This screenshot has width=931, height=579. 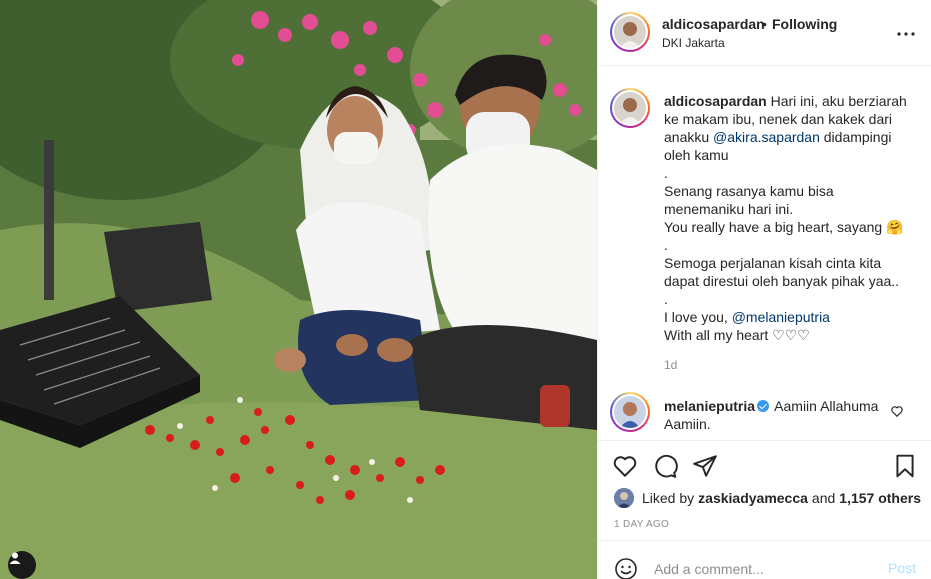 I want to click on likes-and: and, so click(x=823, y=498).